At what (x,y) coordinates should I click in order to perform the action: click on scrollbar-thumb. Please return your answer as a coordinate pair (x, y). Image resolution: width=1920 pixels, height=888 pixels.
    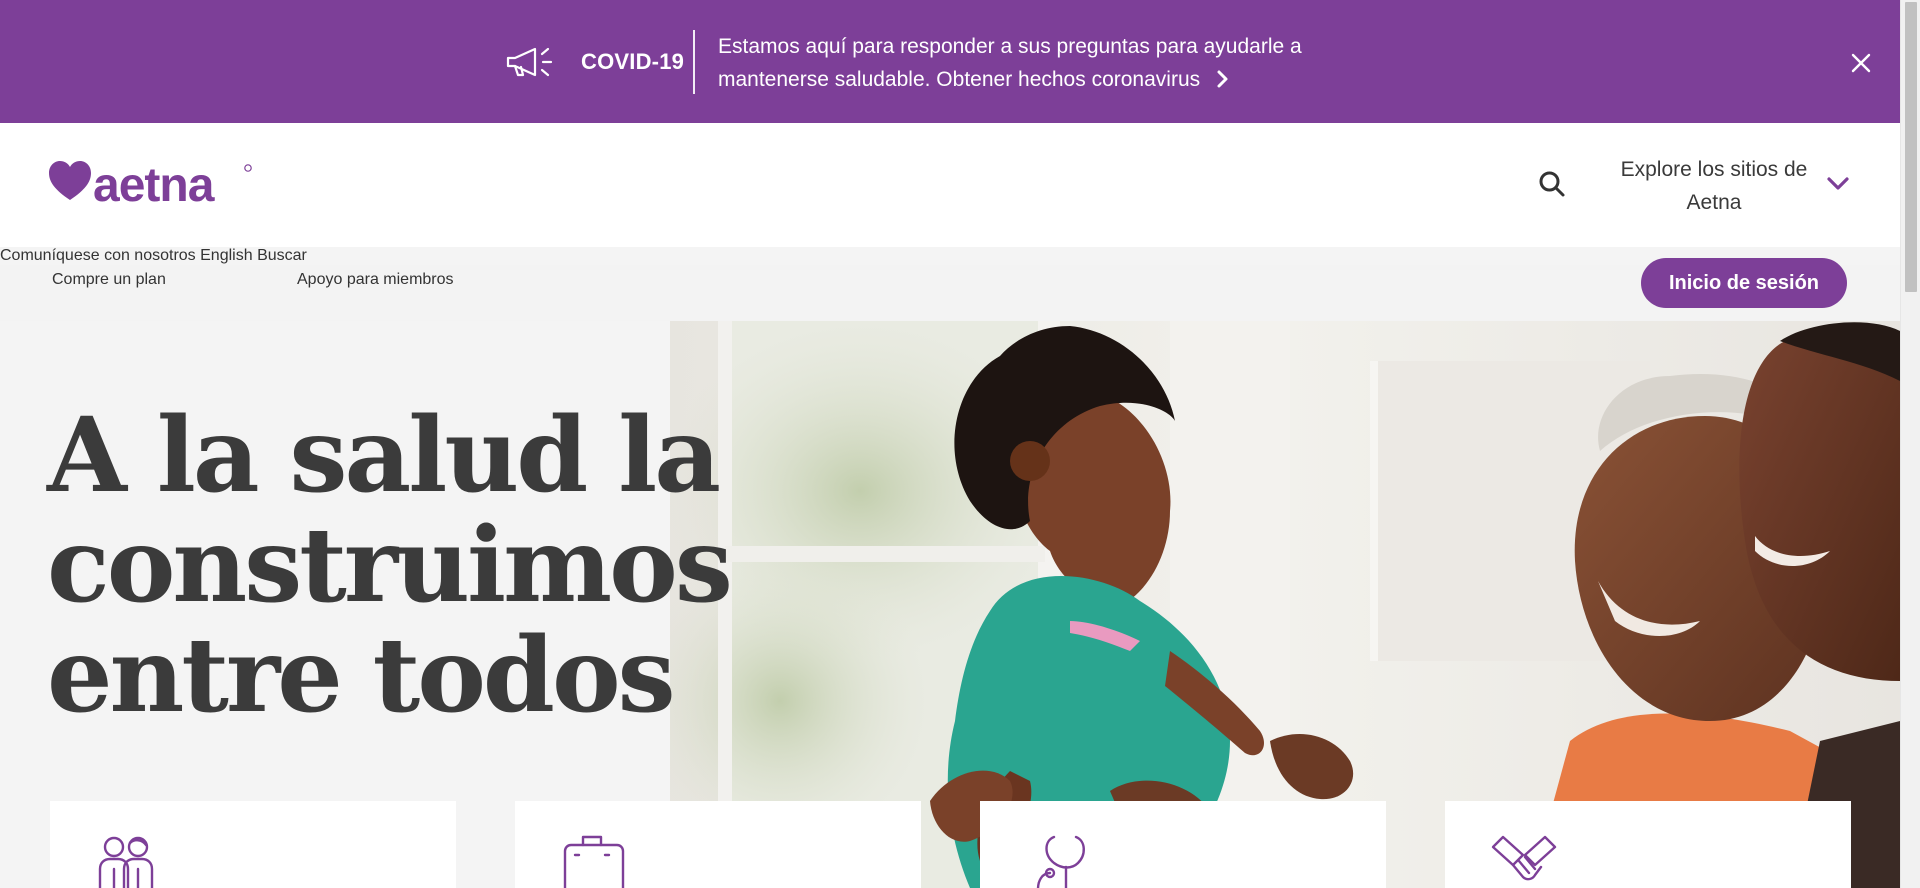
    Looking at the image, I should click on (1911, 147).